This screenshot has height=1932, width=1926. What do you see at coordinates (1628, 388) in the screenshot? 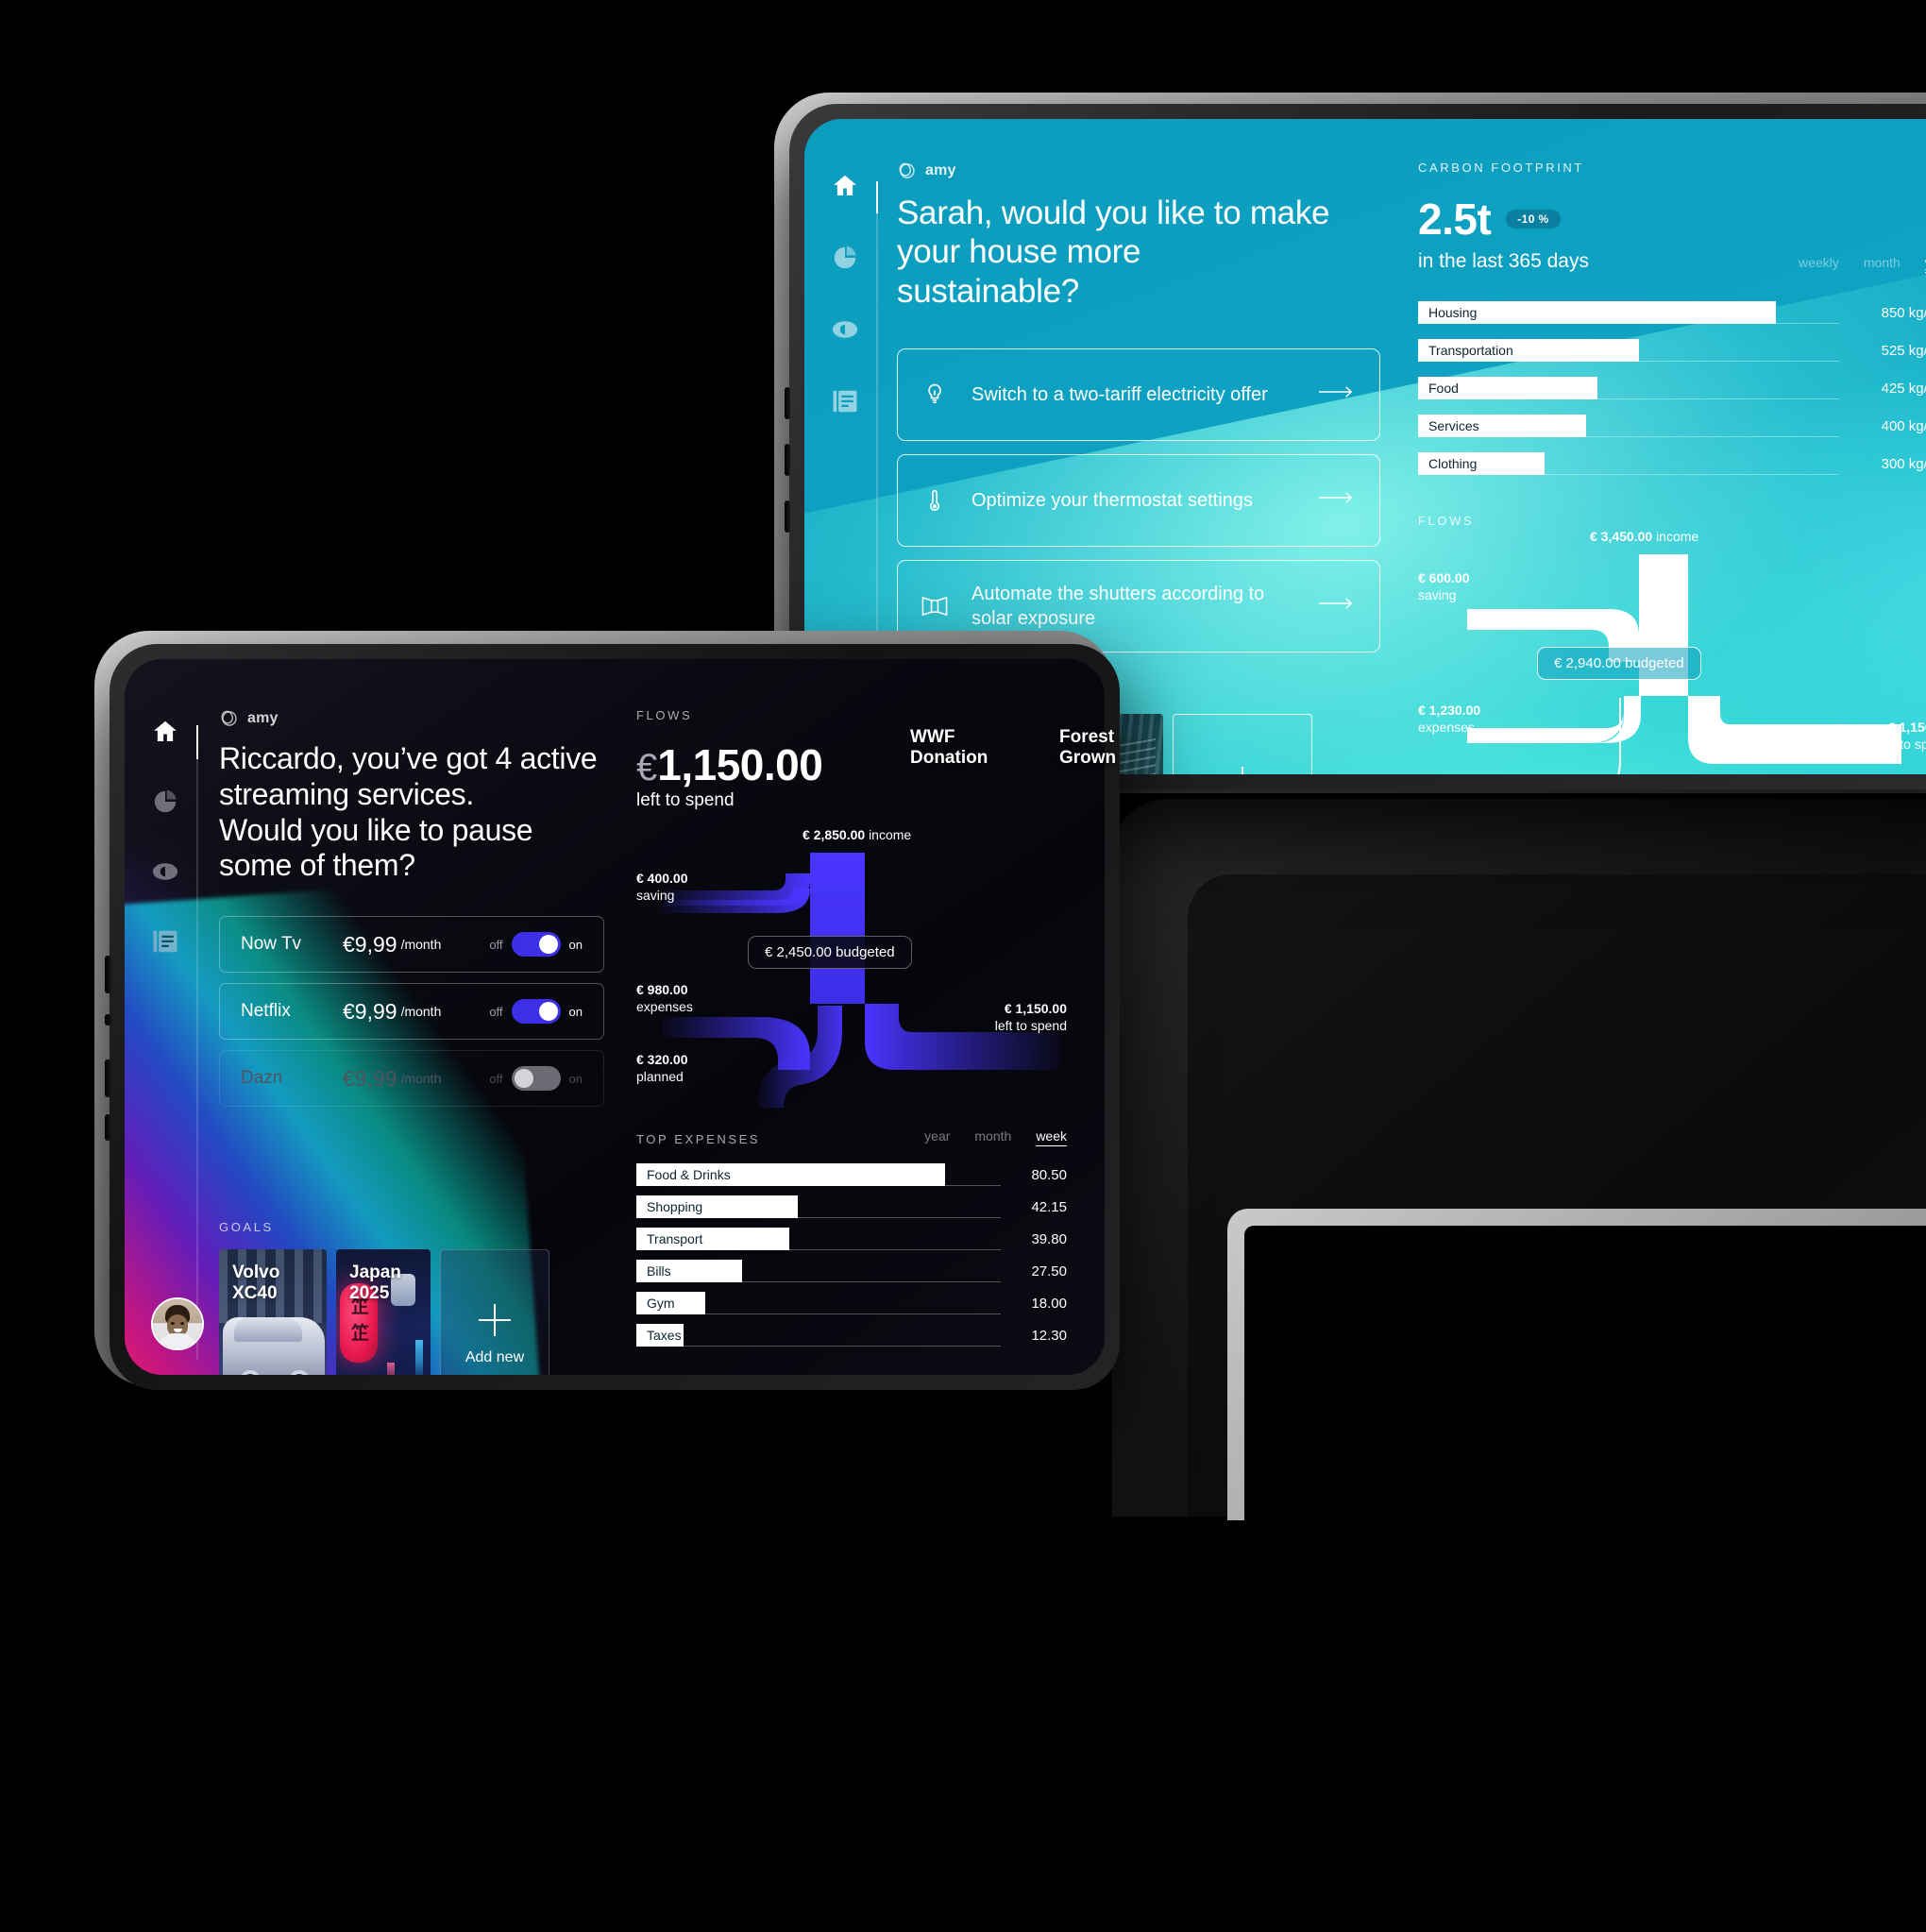
I see `bar-track: Food` at bounding box center [1628, 388].